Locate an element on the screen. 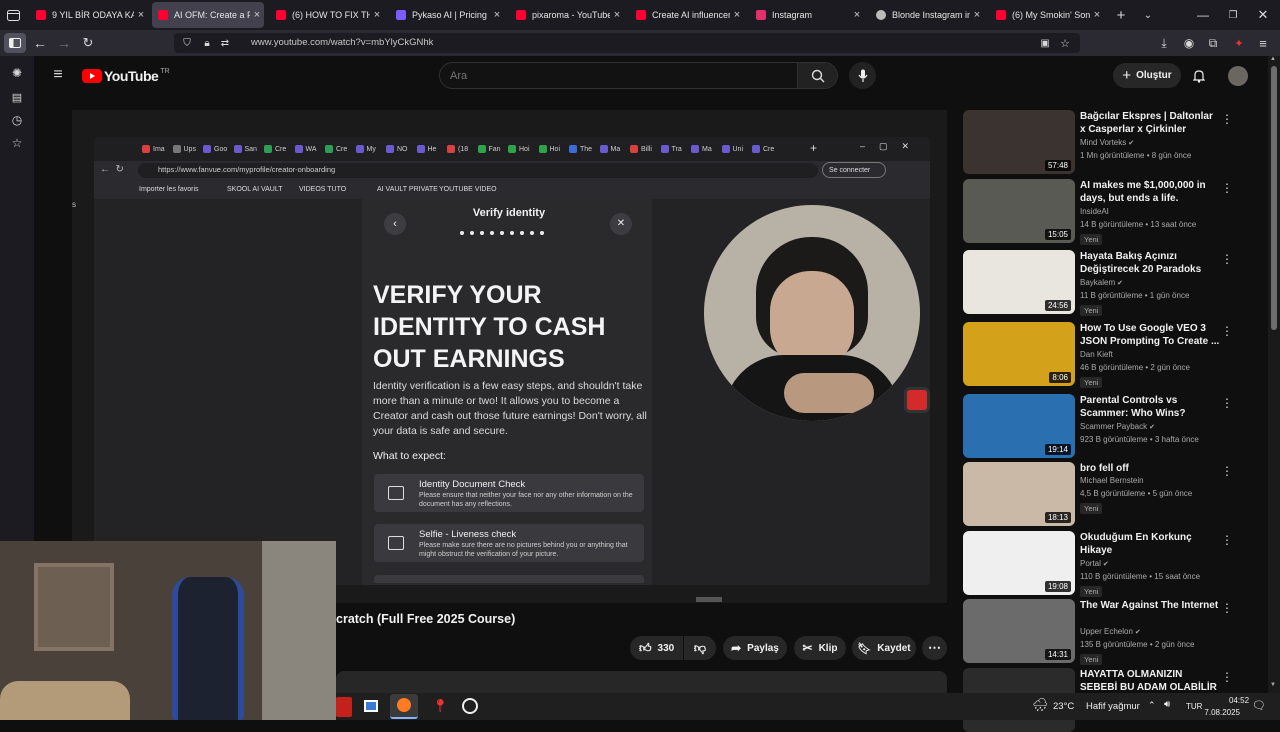 The image size is (1280, 732). video-title: bro fell off is located at coordinates (1150, 468).